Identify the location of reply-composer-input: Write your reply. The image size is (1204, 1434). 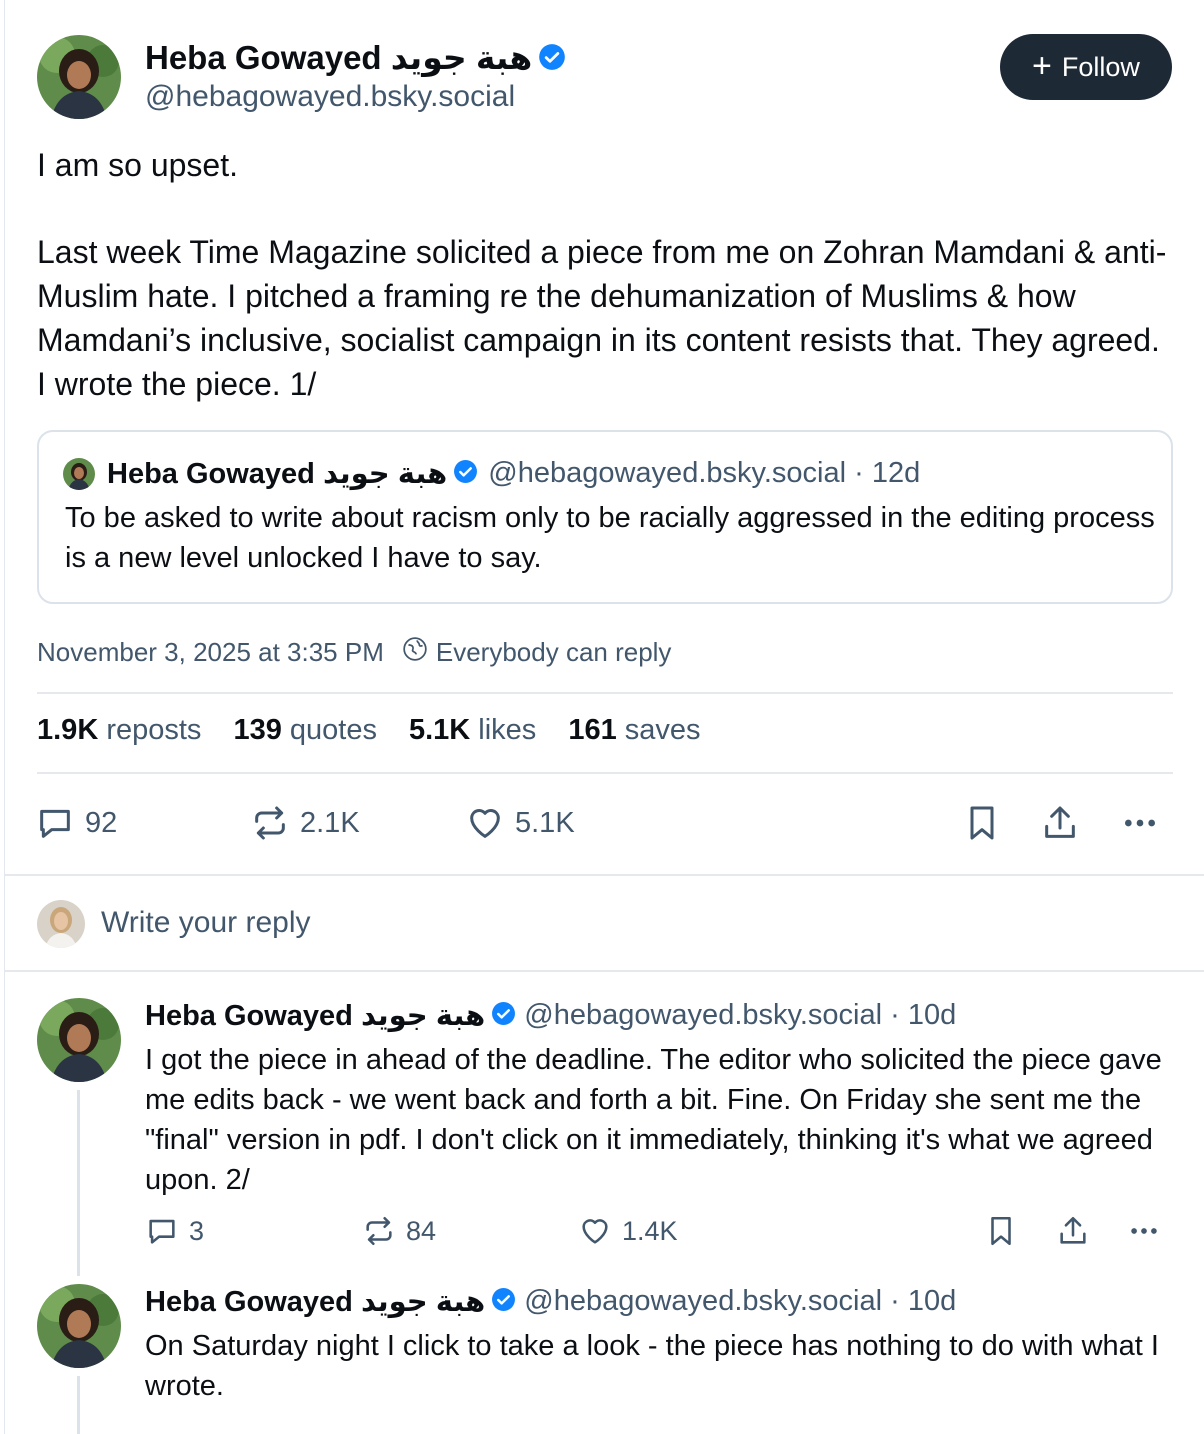
(206, 923).